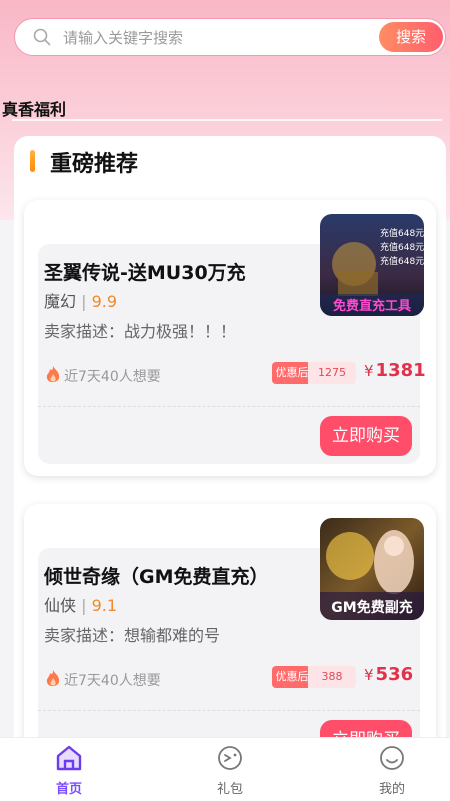  What do you see at coordinates (392, 758) in the screenshot?
I see `smile-icon` at bounding box center [392, 758].